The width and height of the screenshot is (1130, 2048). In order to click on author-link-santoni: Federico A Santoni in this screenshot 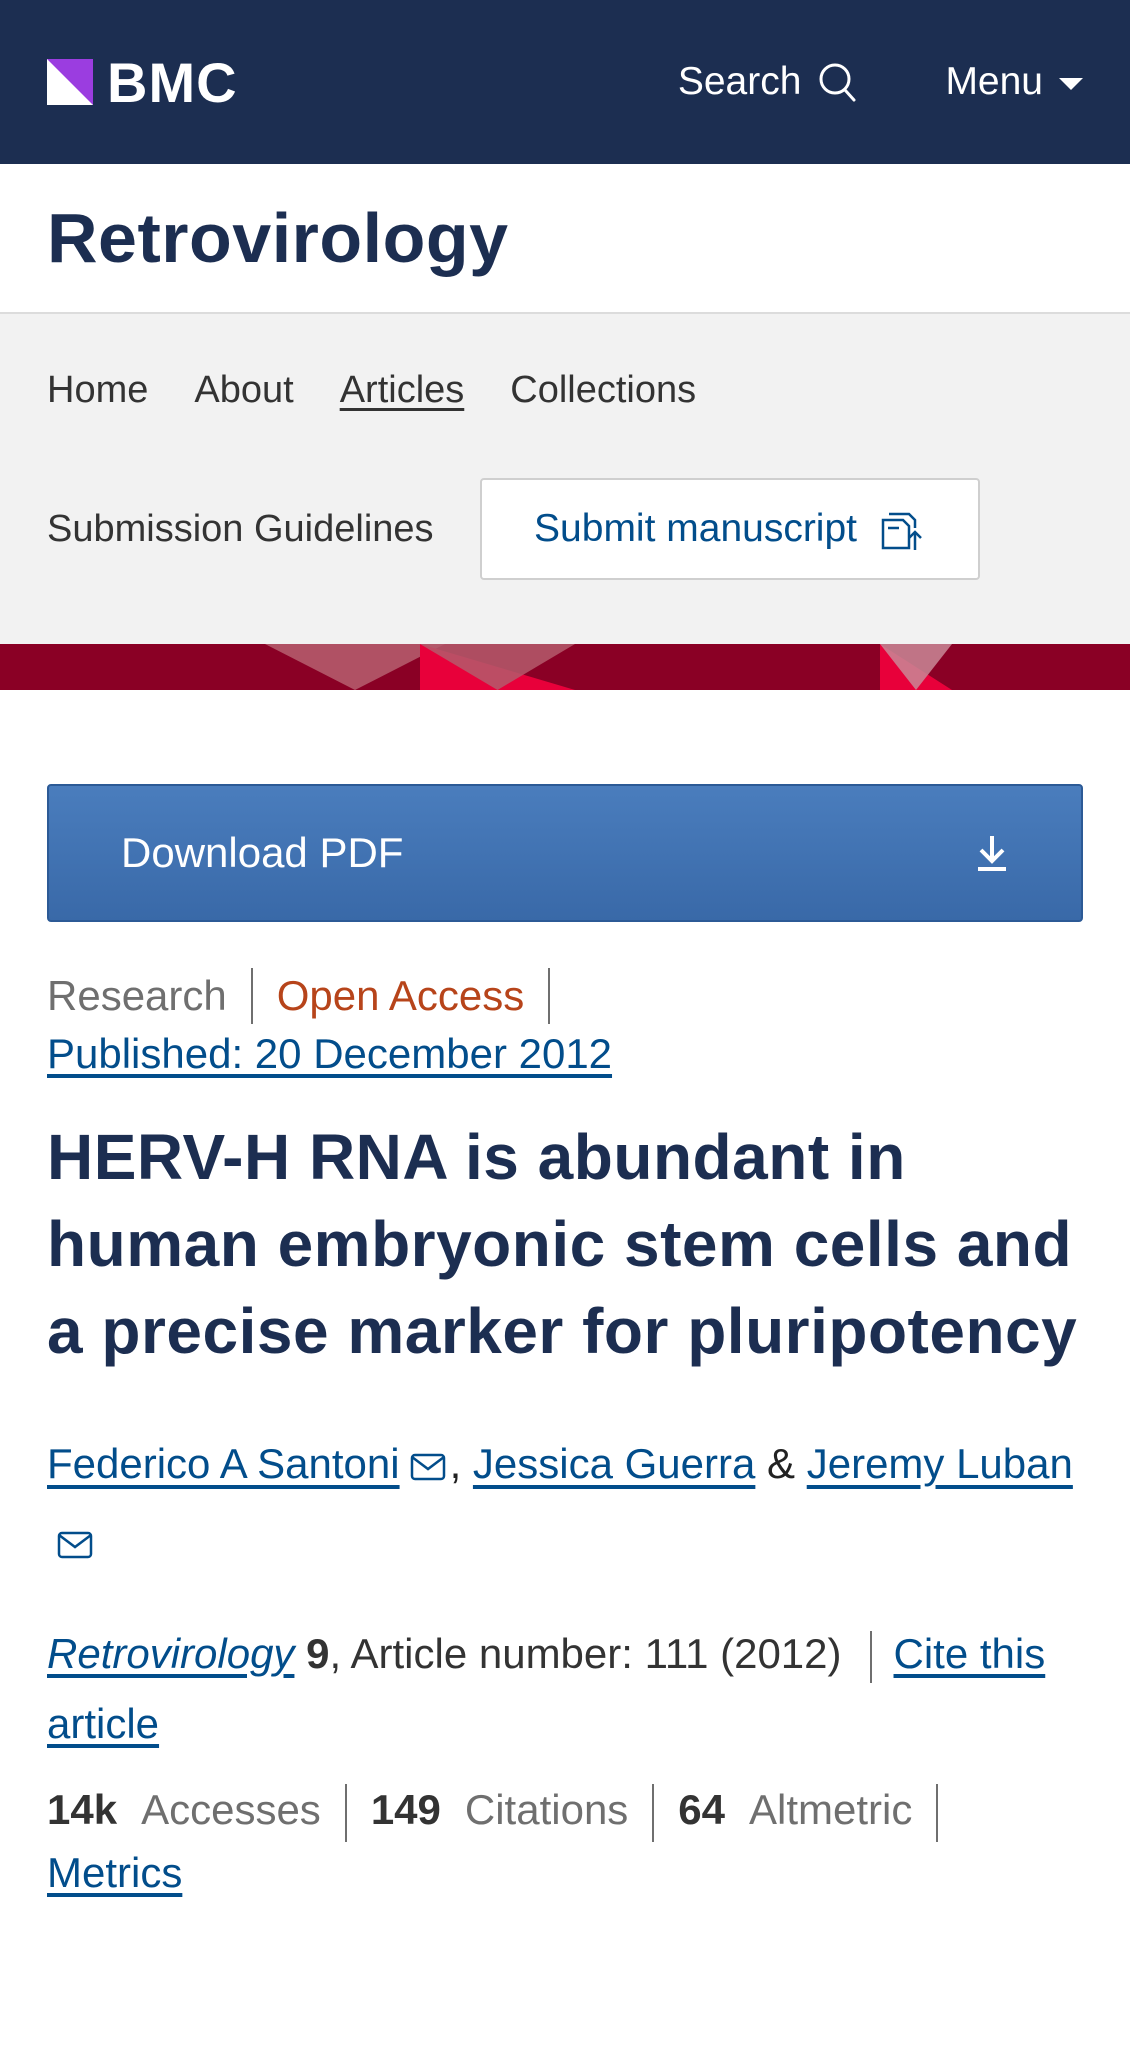, I will do `click(223, 1463)`.